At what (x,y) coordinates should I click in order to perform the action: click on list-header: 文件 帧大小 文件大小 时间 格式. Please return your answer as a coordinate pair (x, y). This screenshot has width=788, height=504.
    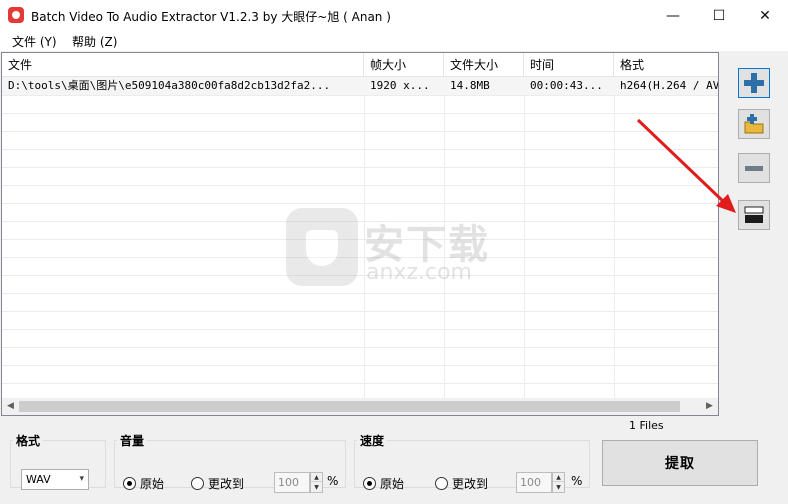
    Looking at the image, I should click on (360, 65).